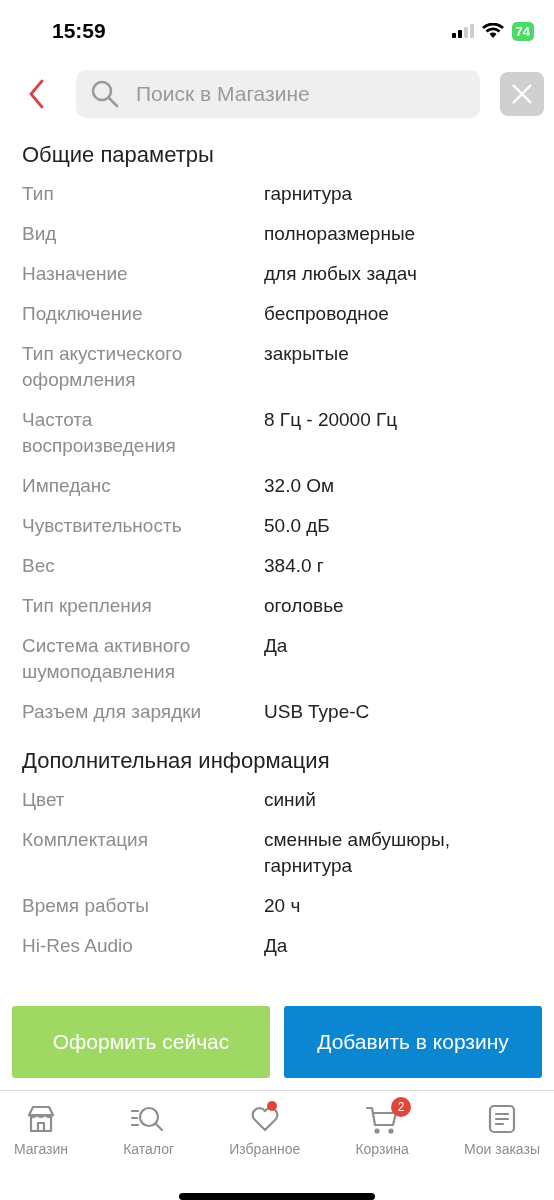 The image size is (554, 1200). What do you see at coordinates (85, 840) in the screenshot?
I see `spec-label: Комплектация` at bounding box center [85, 840].